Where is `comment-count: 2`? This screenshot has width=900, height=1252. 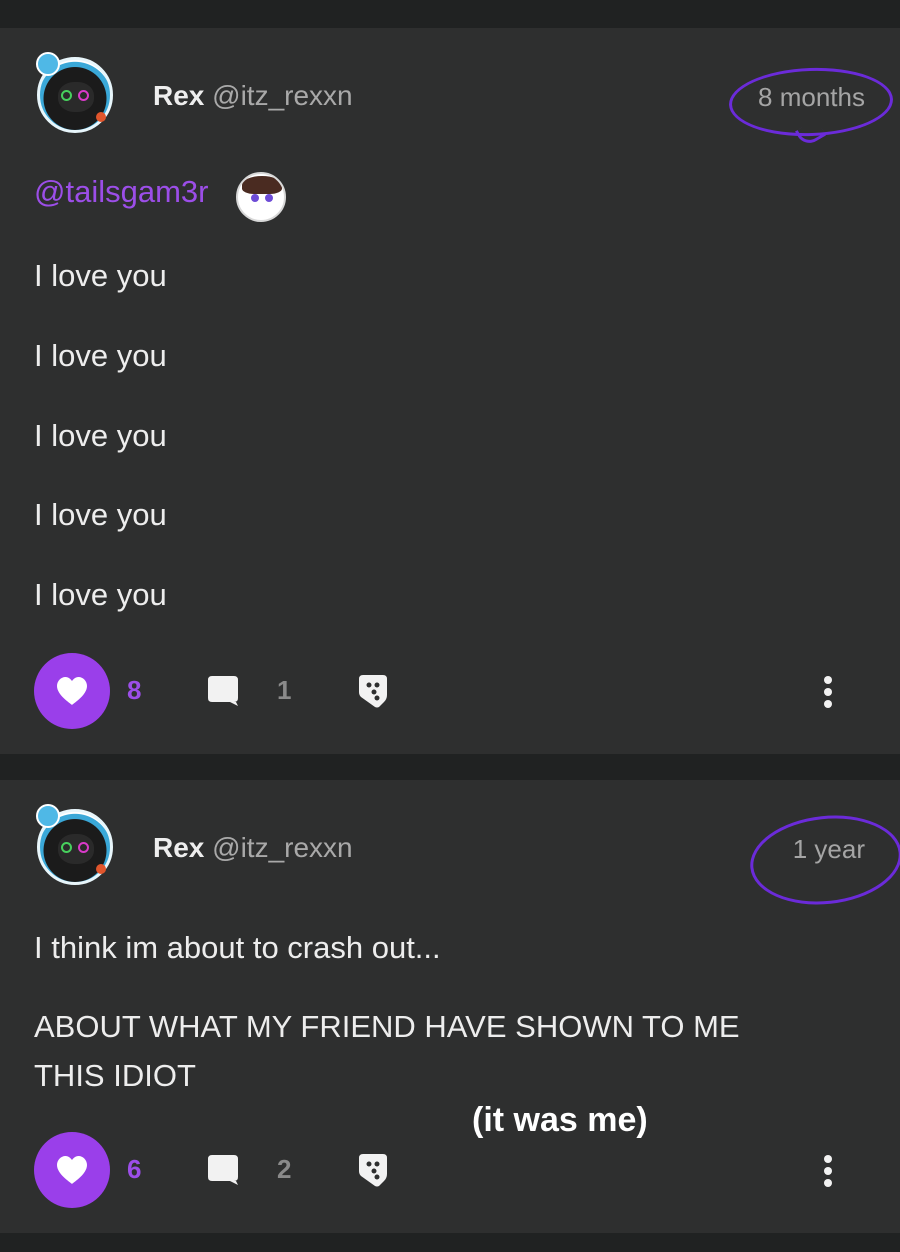 comment-count: 2 is located at coordinates (284, 1169).